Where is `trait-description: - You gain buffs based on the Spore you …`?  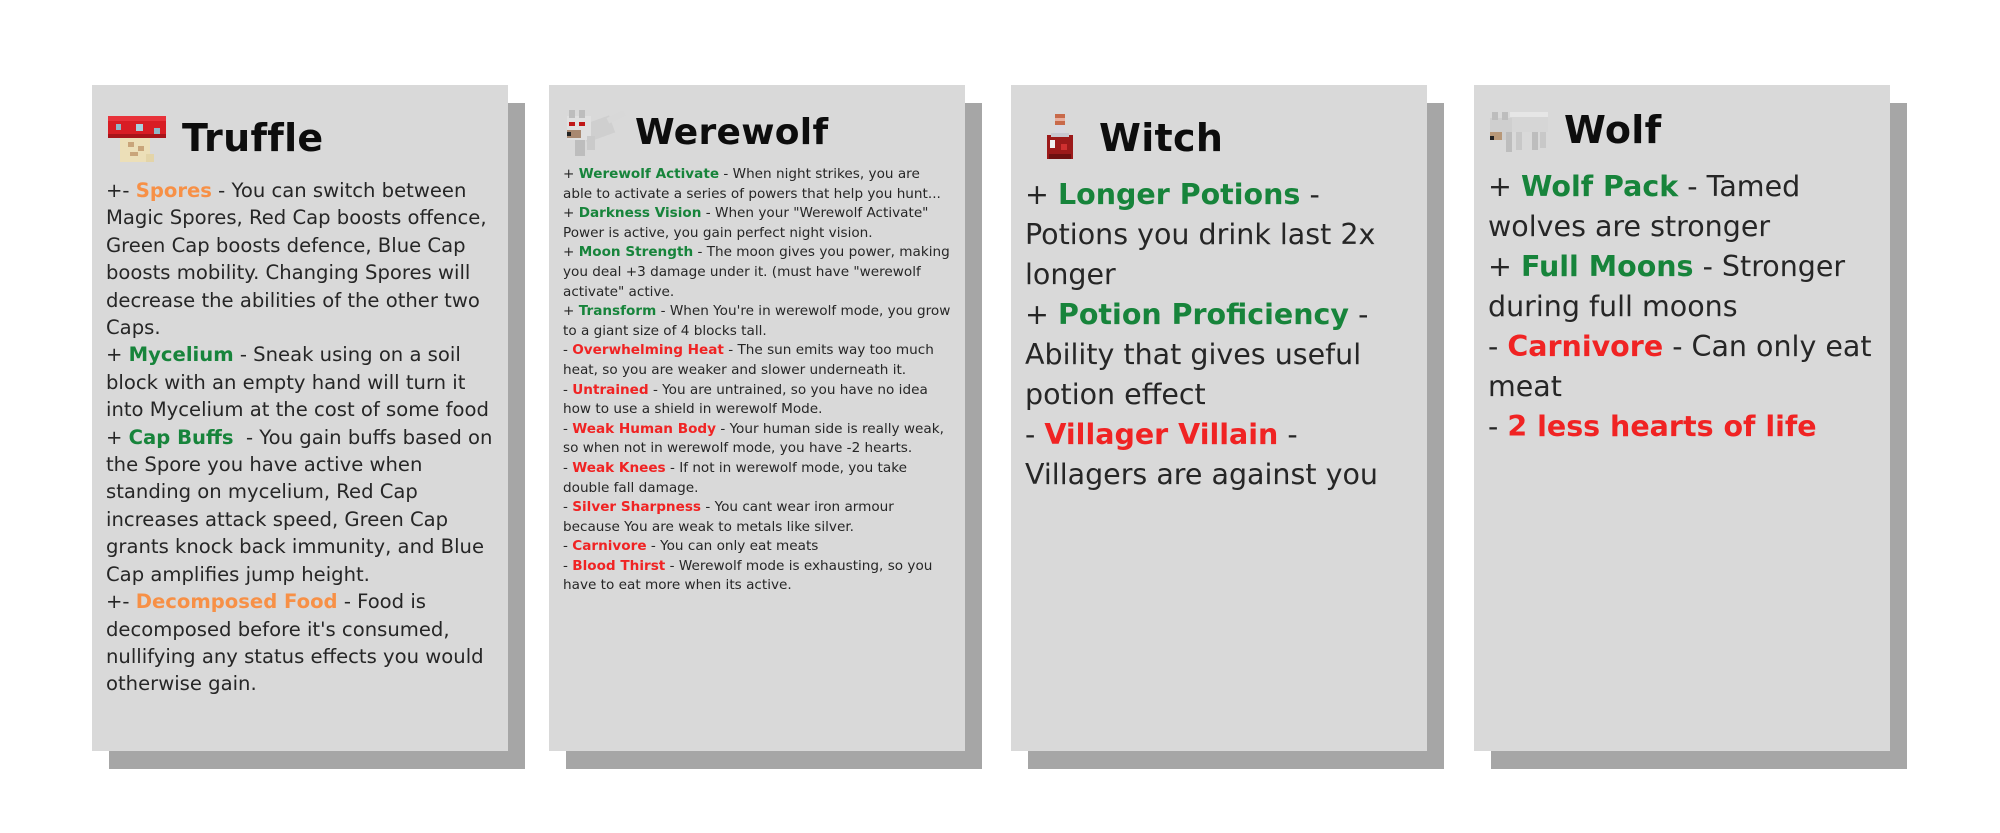
trait-description: - You gain buffs based on the Spore you … is located at coordinates (302, 505).